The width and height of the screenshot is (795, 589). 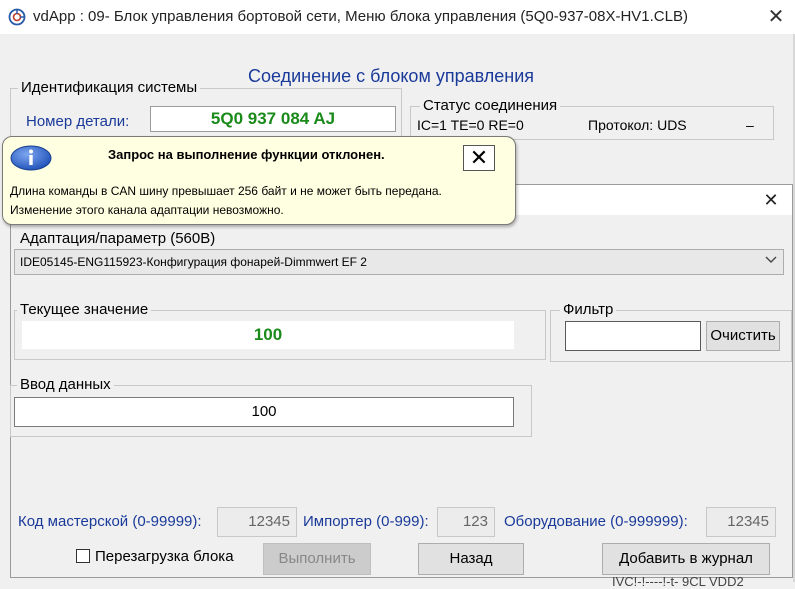 I want to click on part-number-label: Номер детали:, so click(x=78, y=121).